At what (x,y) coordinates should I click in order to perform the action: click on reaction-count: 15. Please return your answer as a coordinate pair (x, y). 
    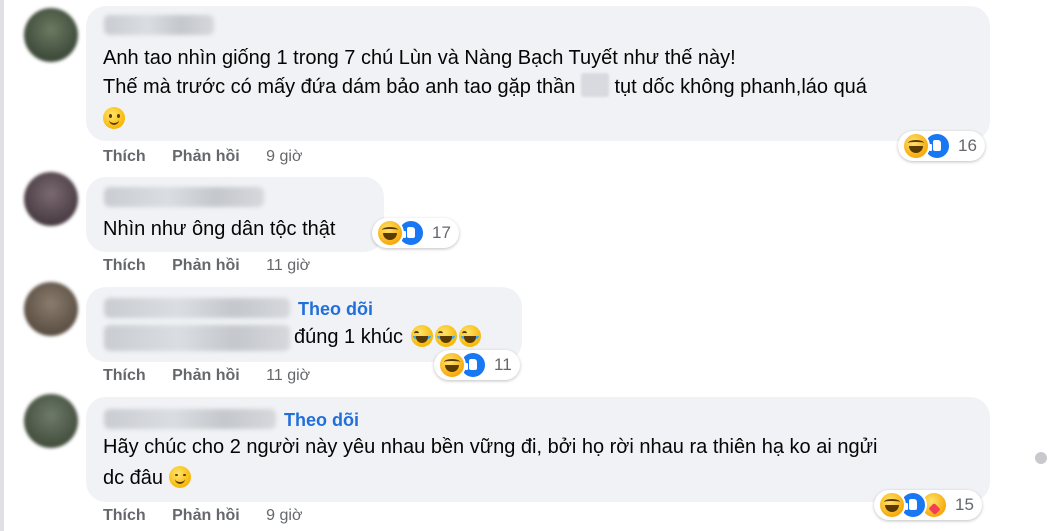
    Looking at the image, I should click on (964, 504).